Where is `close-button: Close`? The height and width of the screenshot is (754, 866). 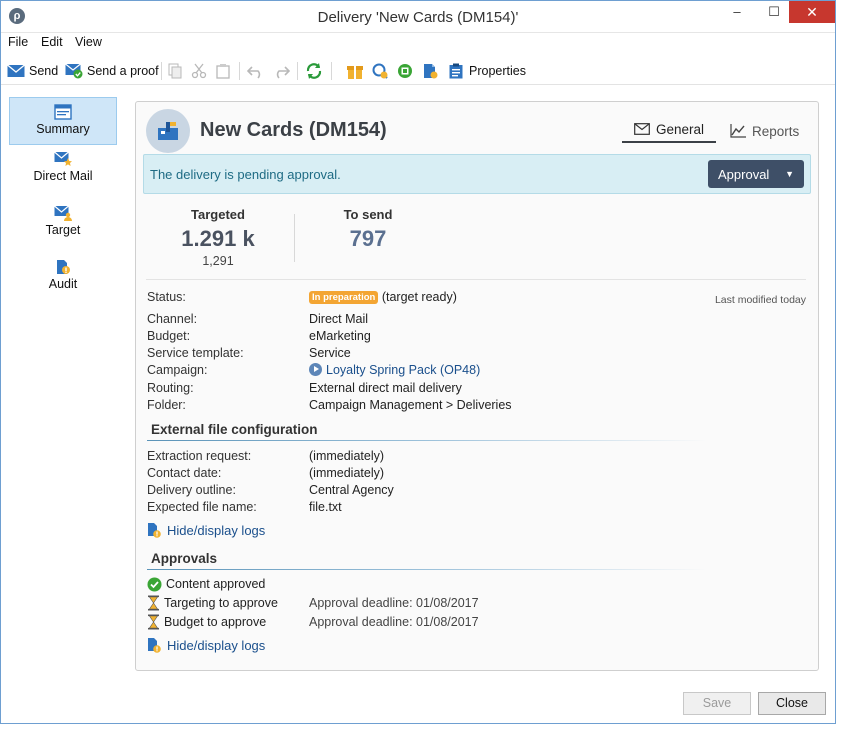 close-button: Close is located at coordinates (792, 703).